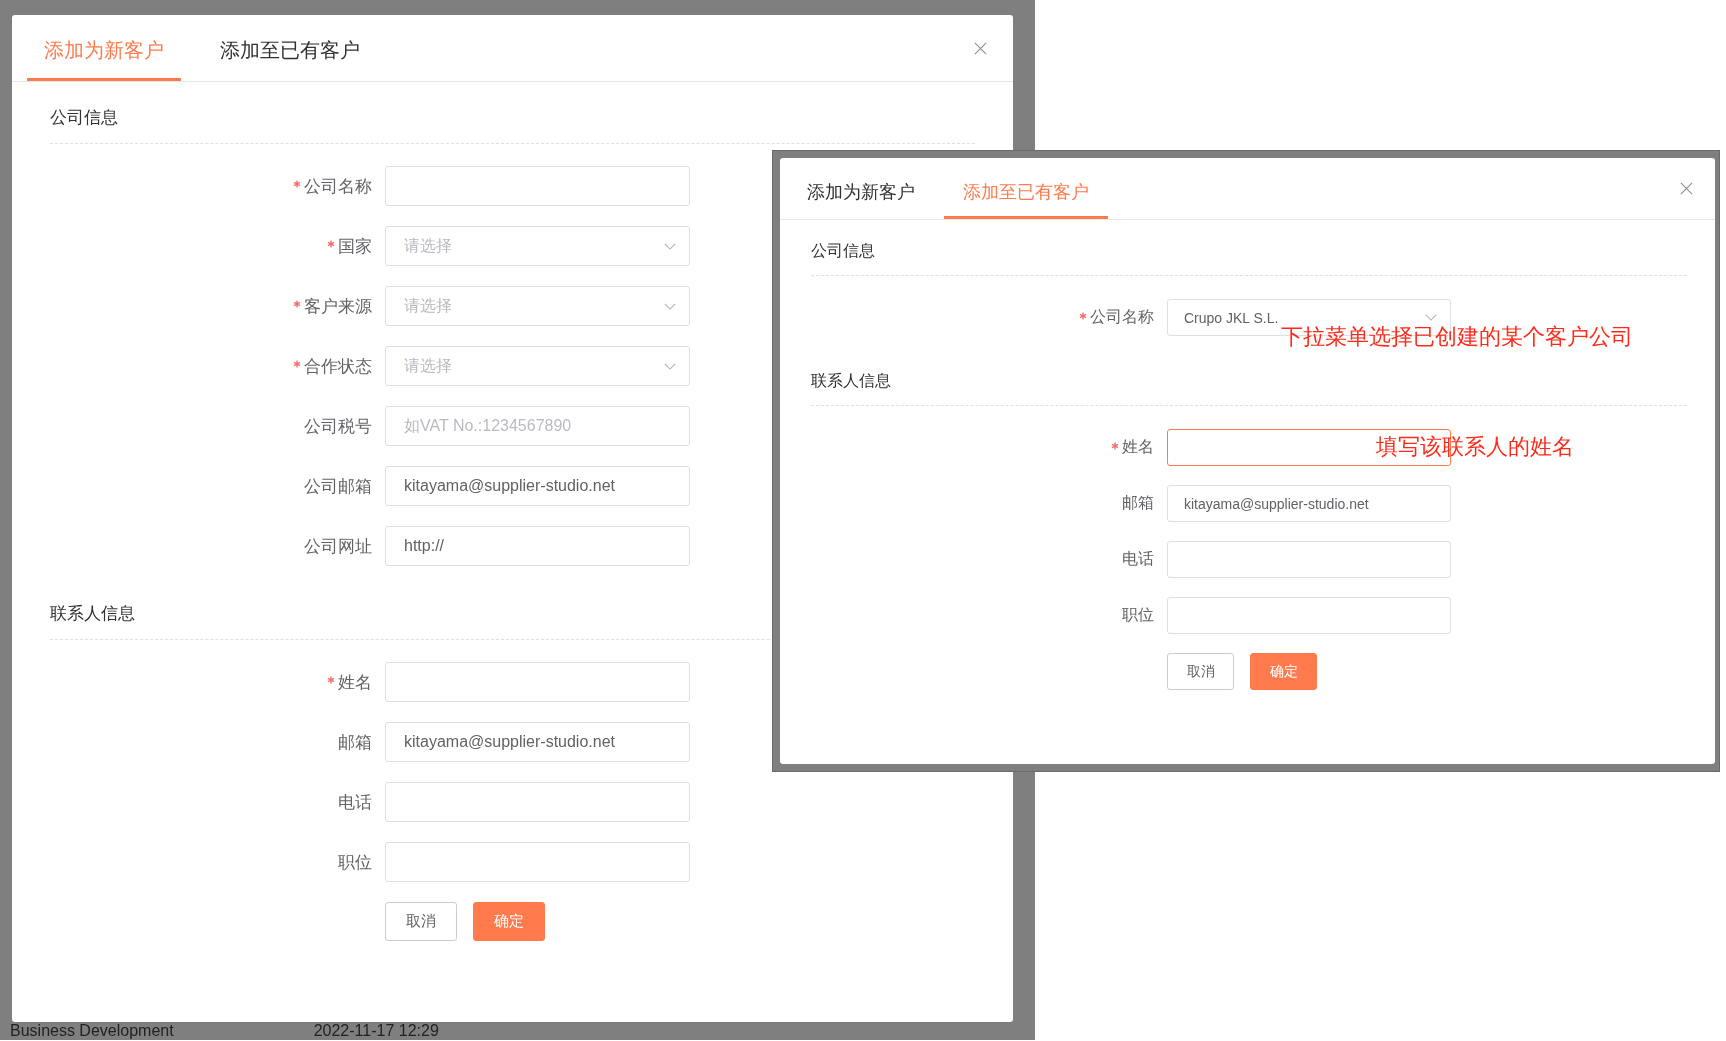  I want to click on field-label: 客户来源, so click(338, 306).